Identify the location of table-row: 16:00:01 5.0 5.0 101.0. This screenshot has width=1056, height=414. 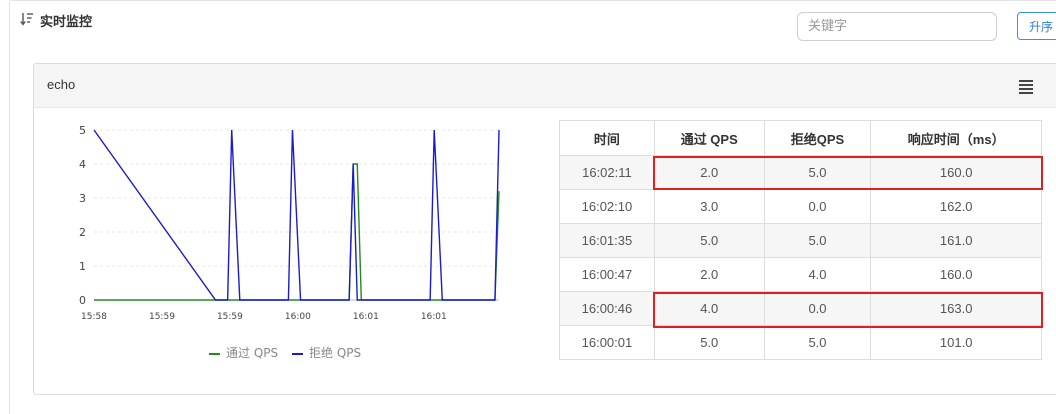
(800, 342).